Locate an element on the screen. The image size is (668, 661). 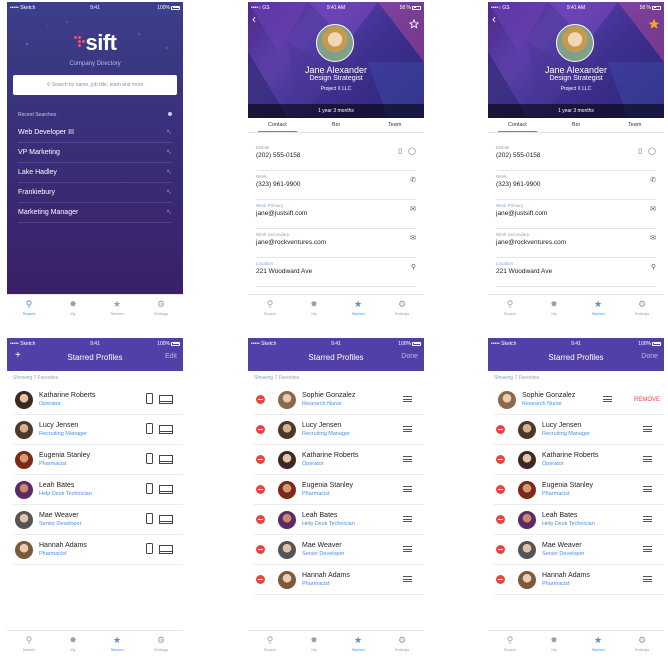
recent-search-item: VP Marketing ↖ is located at coordinates (95, 153).